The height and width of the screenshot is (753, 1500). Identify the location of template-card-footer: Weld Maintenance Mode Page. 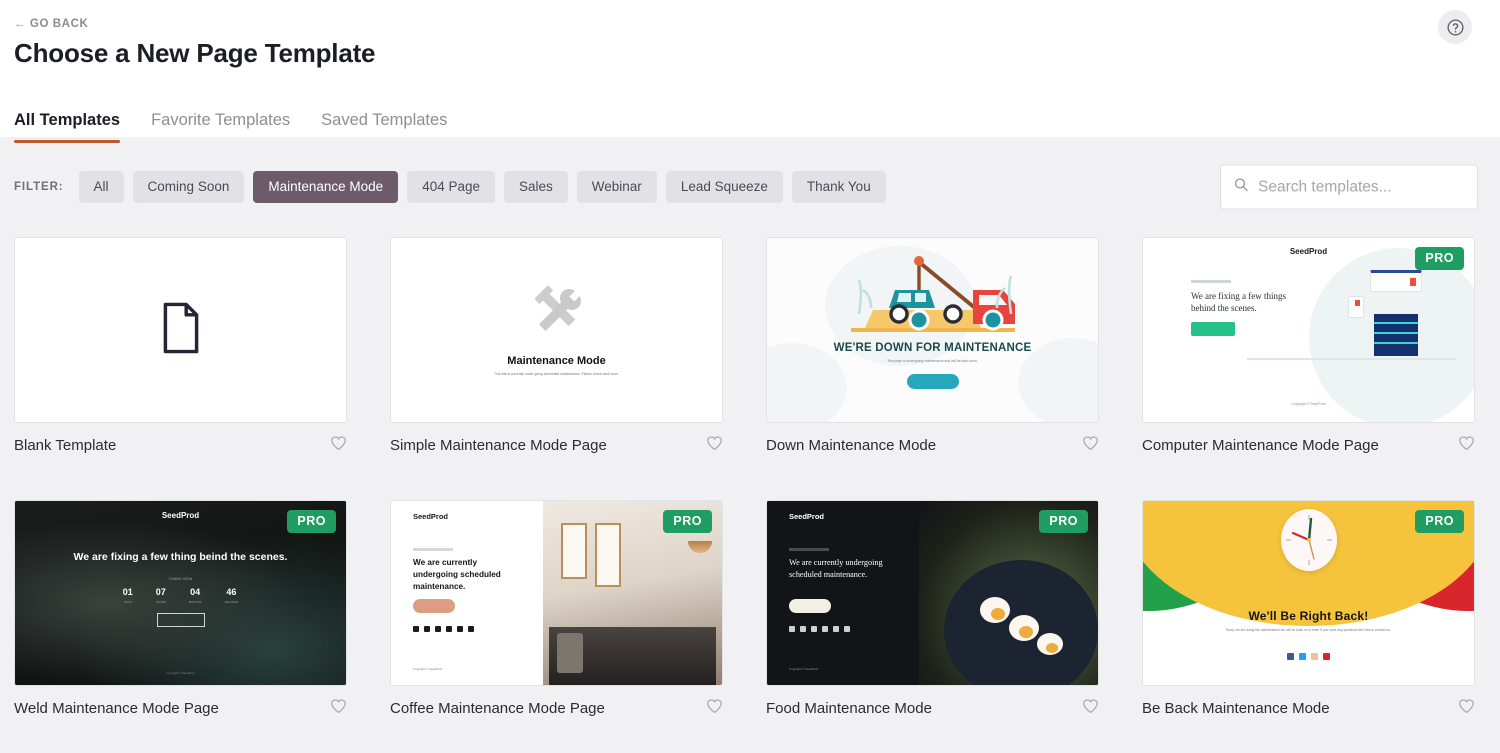
(180, 702).